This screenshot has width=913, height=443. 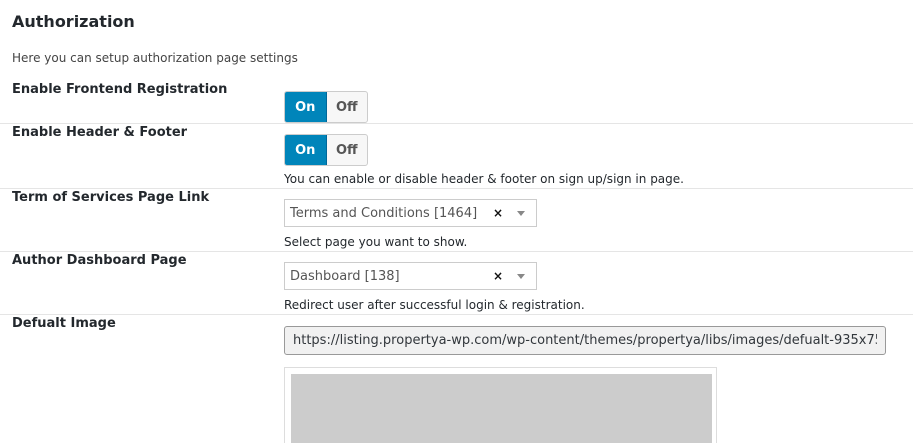 I want to click on default-image-label: Defualt Image, so click(x=64, y=323).